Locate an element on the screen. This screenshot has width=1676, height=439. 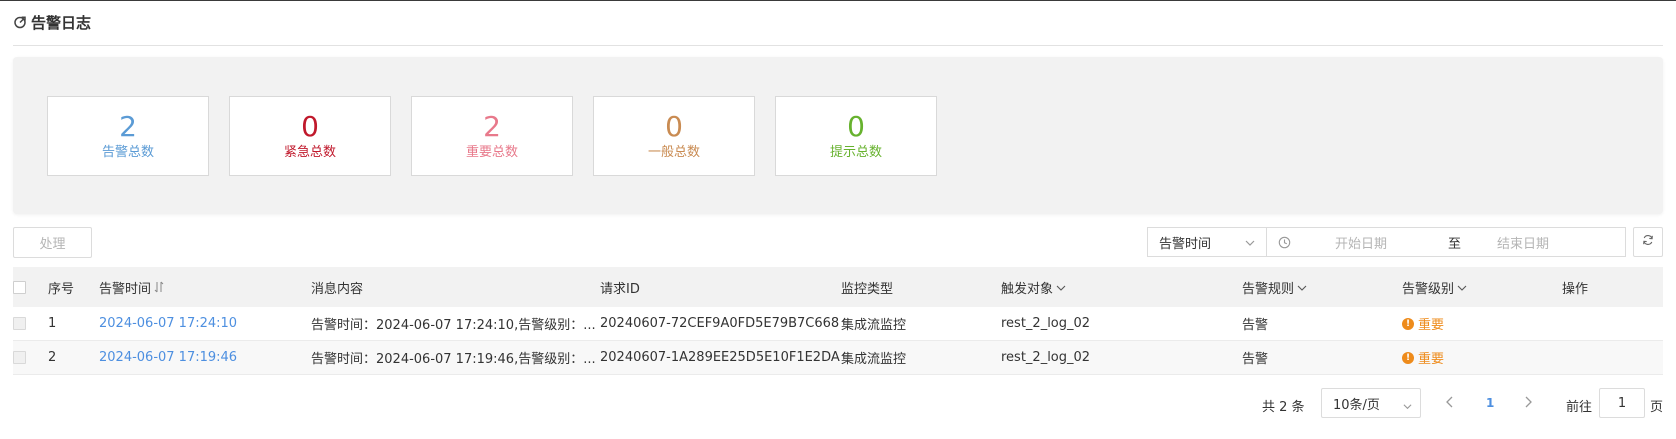
cell-alarm-time-link: 2024-06-07 17:19:46 is located at coordinates (199, 357).